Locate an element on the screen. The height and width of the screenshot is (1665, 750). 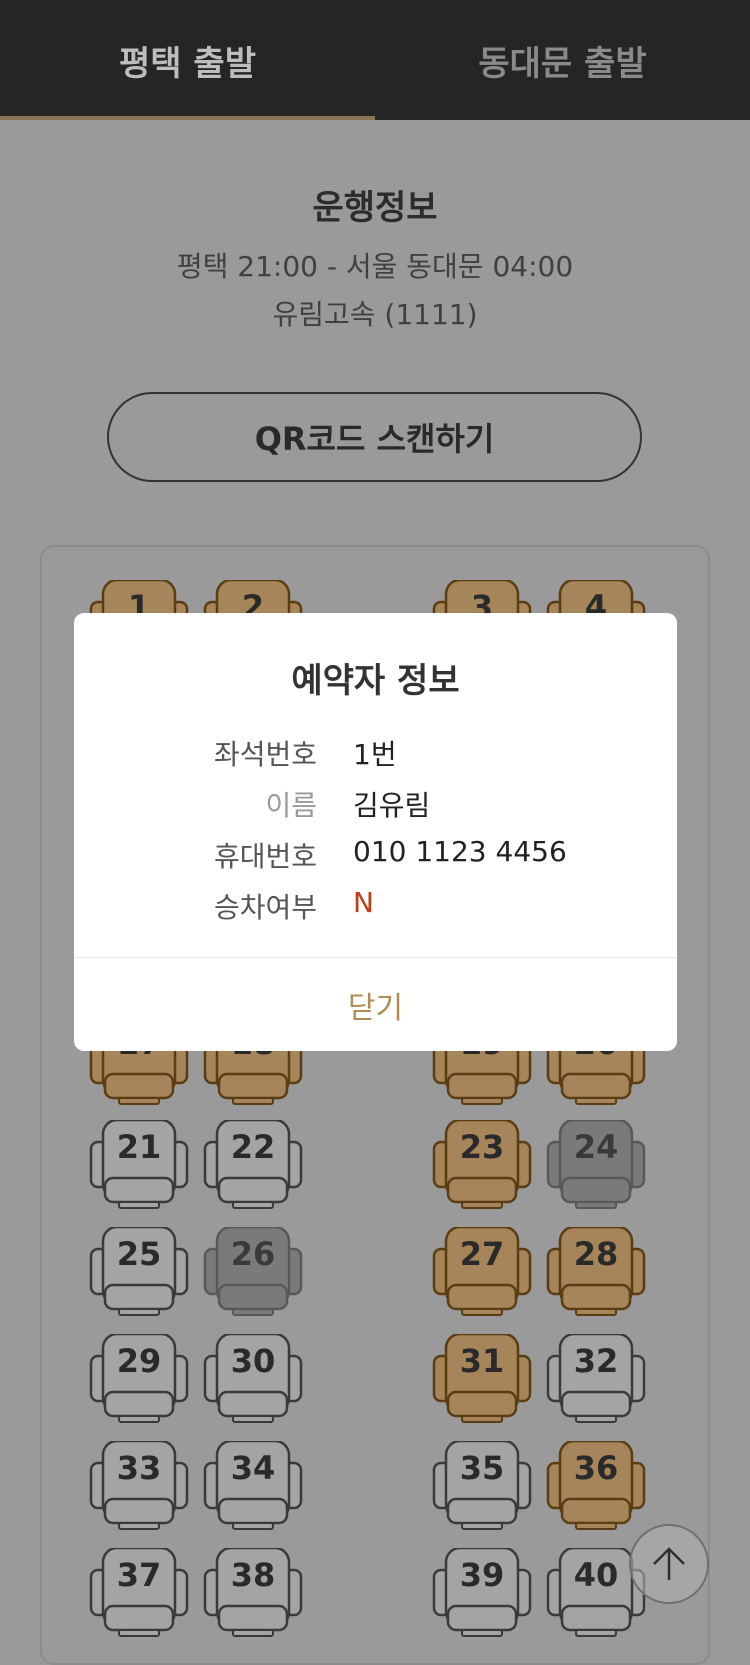
phone-row: 휴대번호 010 1123 4456 is located at coordinates (375, 855).